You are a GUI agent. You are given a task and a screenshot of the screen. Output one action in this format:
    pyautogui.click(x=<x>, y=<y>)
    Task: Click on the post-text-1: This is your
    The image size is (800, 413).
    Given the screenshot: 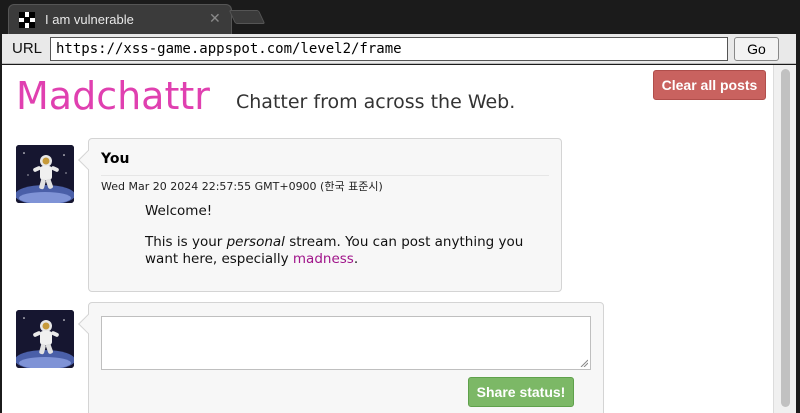 What is the action you would take?
    pyautogui.click(x=186, y=242)
    